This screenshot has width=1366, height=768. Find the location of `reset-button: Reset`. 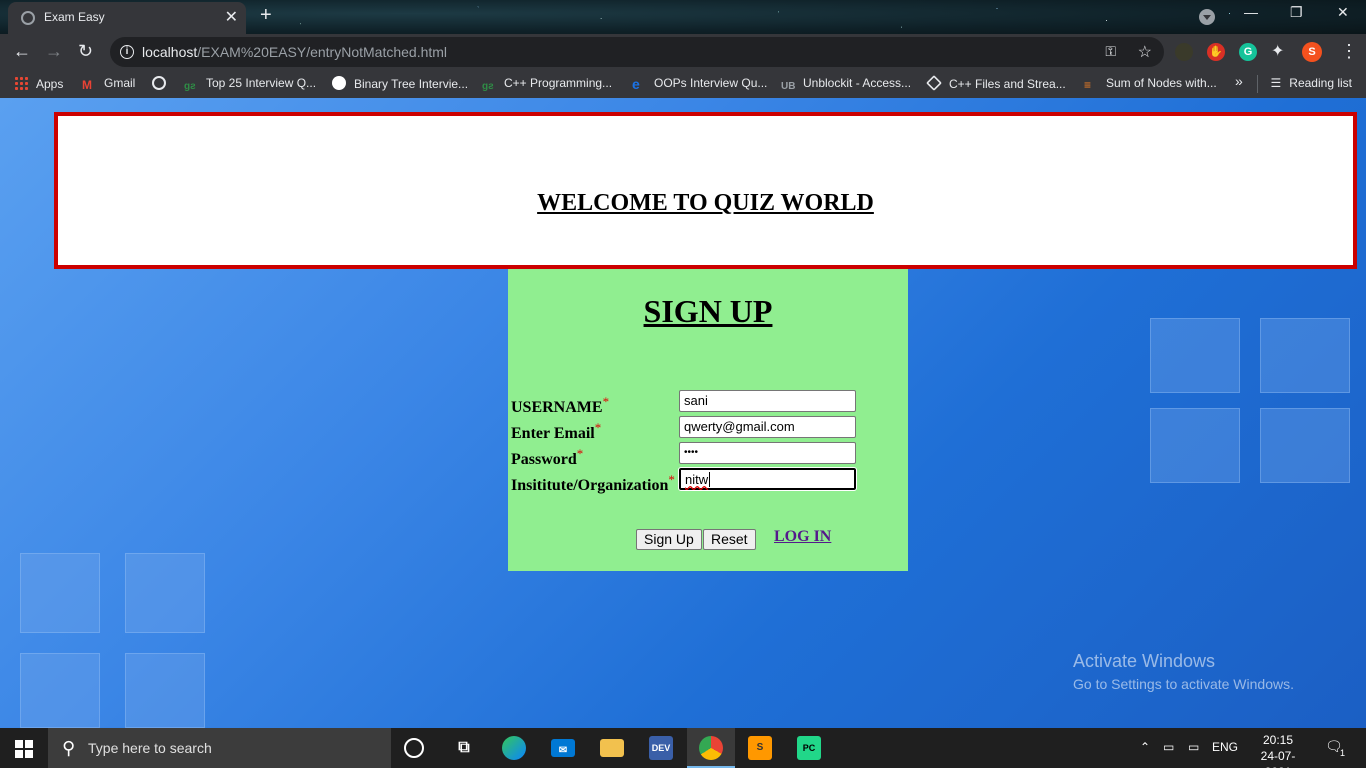

reset-button: Reset is located at coordinates (729, 539).